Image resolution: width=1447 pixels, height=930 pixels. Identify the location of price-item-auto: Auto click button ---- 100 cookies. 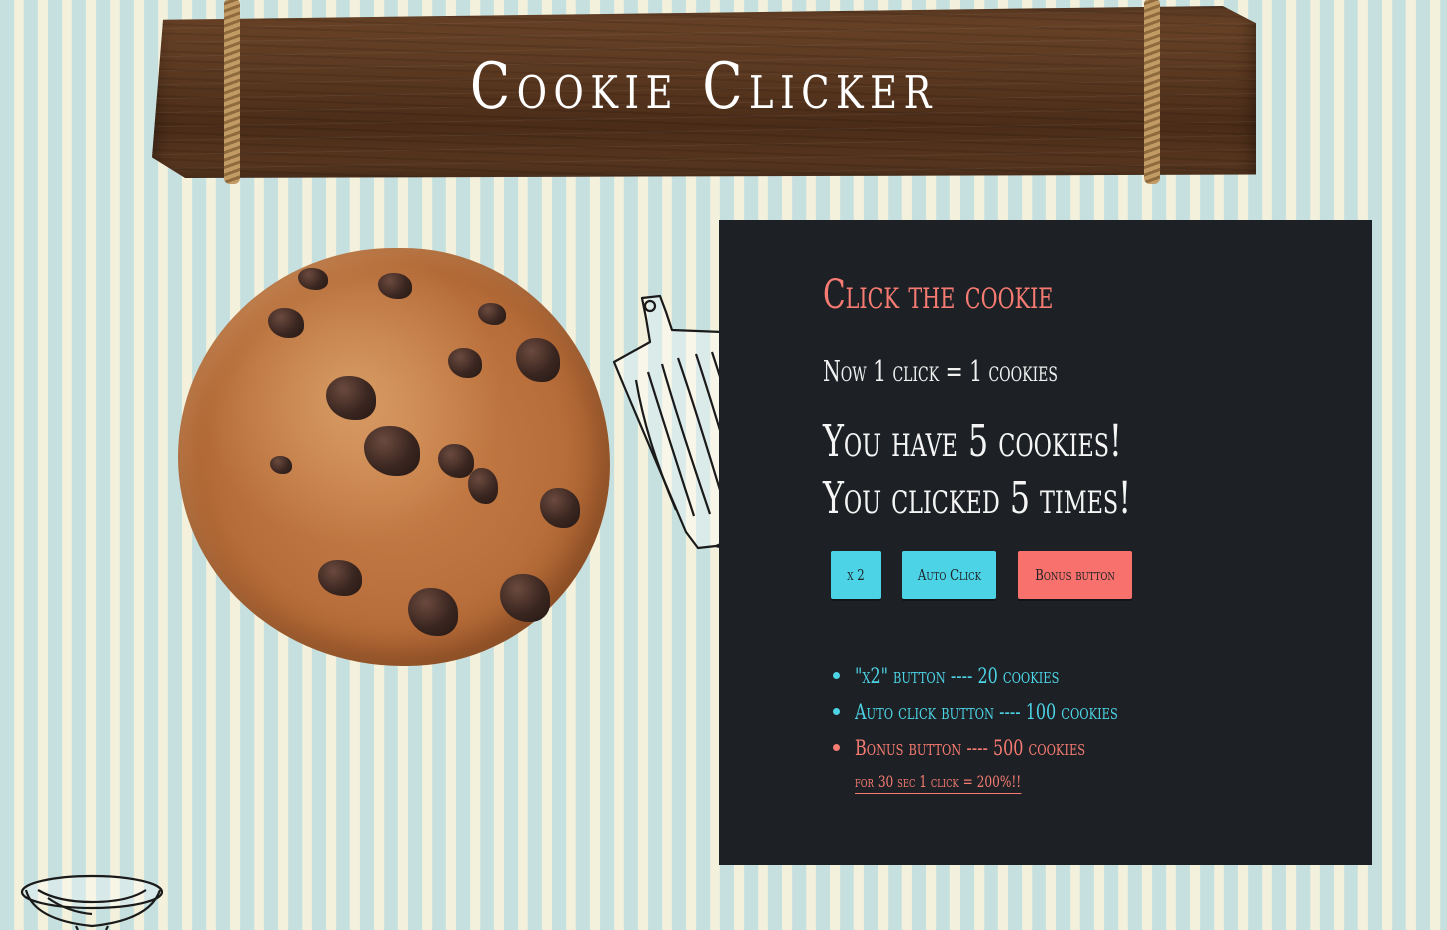
(1015, 712).